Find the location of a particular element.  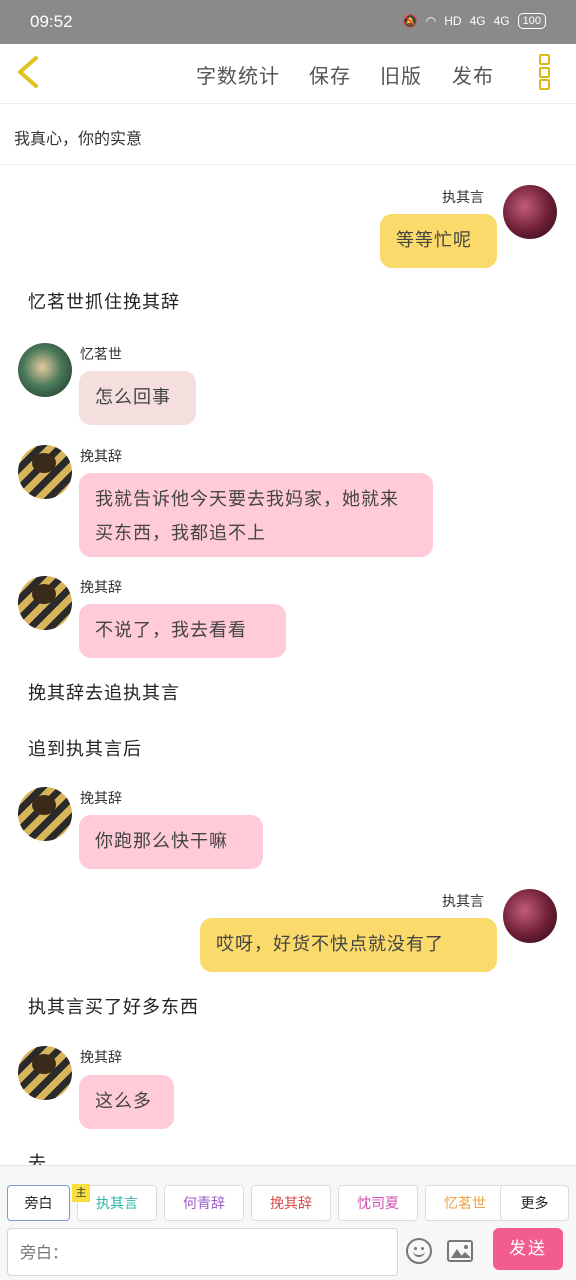

role-tab-label: 更多 is located at coordinates (534, 1204).